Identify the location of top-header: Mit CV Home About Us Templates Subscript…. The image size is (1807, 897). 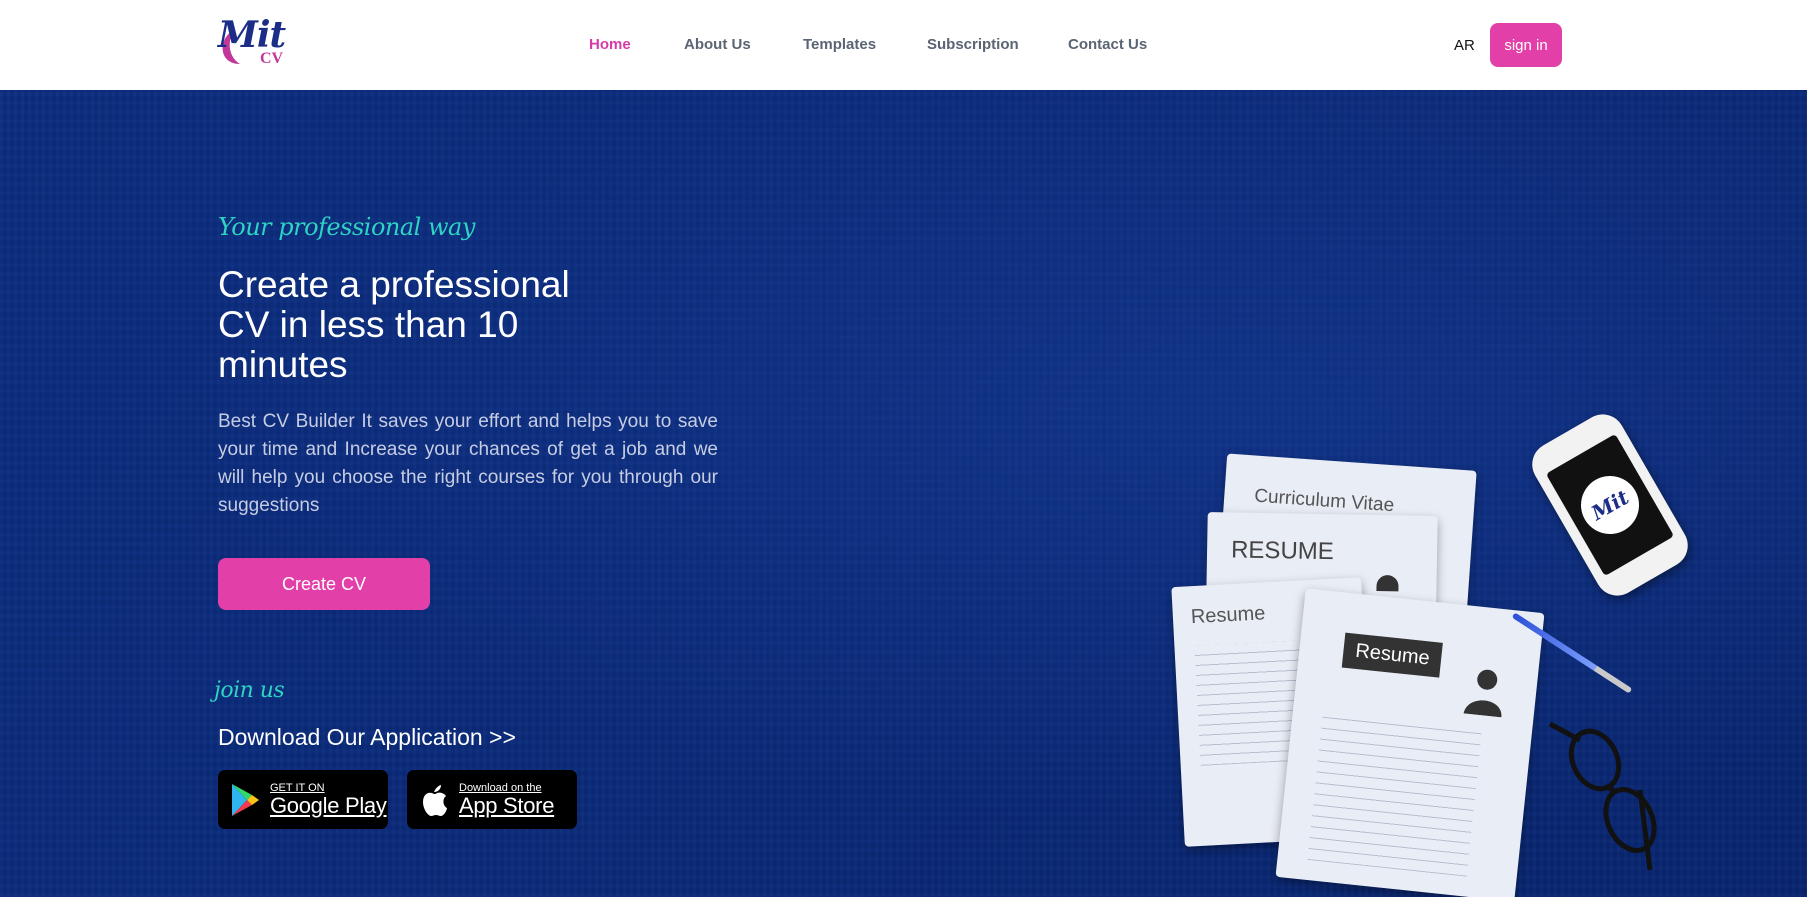
(903, 45).